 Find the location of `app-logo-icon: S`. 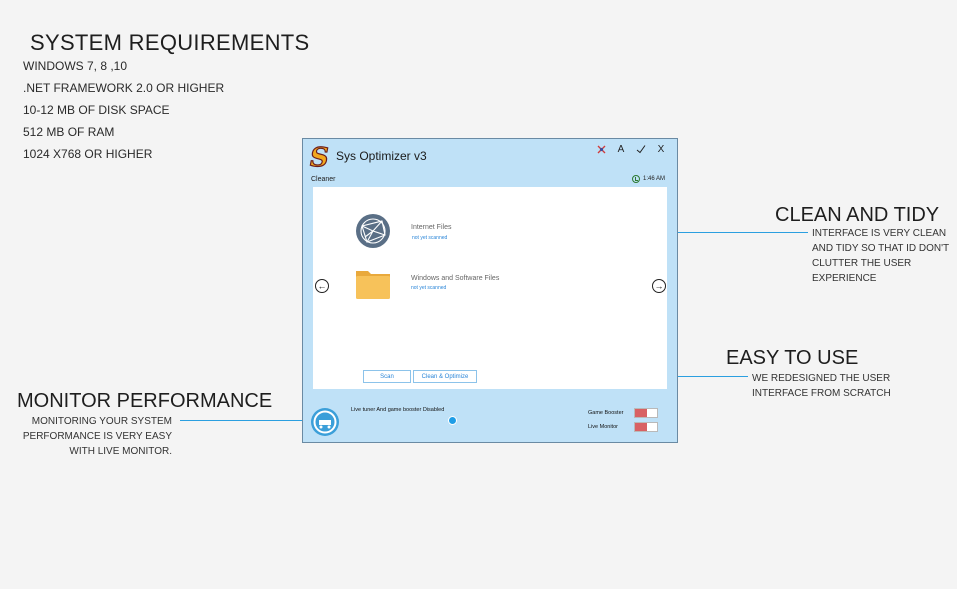

app-logo-icon: S is located at coordinates (319, 156).